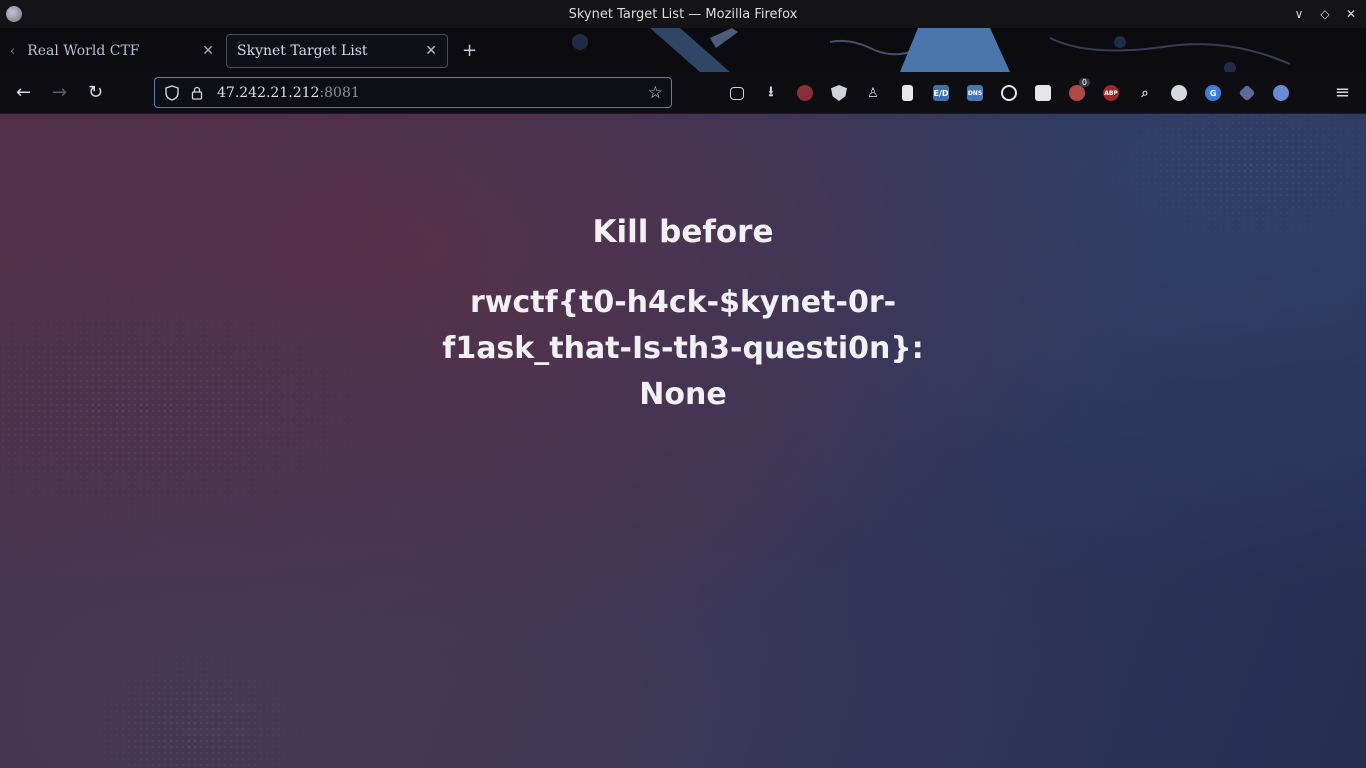 This screenshot has width=1366, height=768. Describe the element at coordinates (302, 51) in the screenshot. I see `tab-label: Skynet Target List` at that location.